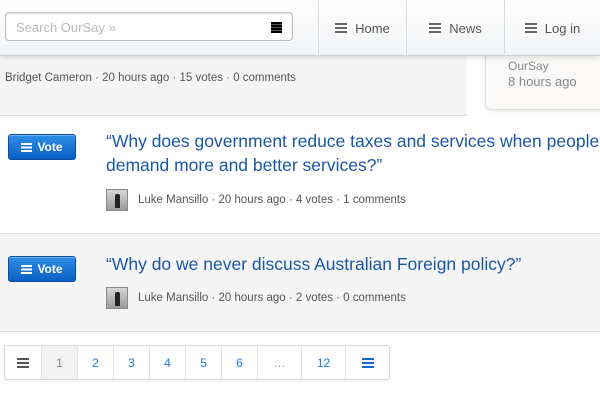 This screenshot has width=600, height=393. Describe the element at coordinates (465, 28) in the screenshot. I see `nav-news-label: News` at that location.